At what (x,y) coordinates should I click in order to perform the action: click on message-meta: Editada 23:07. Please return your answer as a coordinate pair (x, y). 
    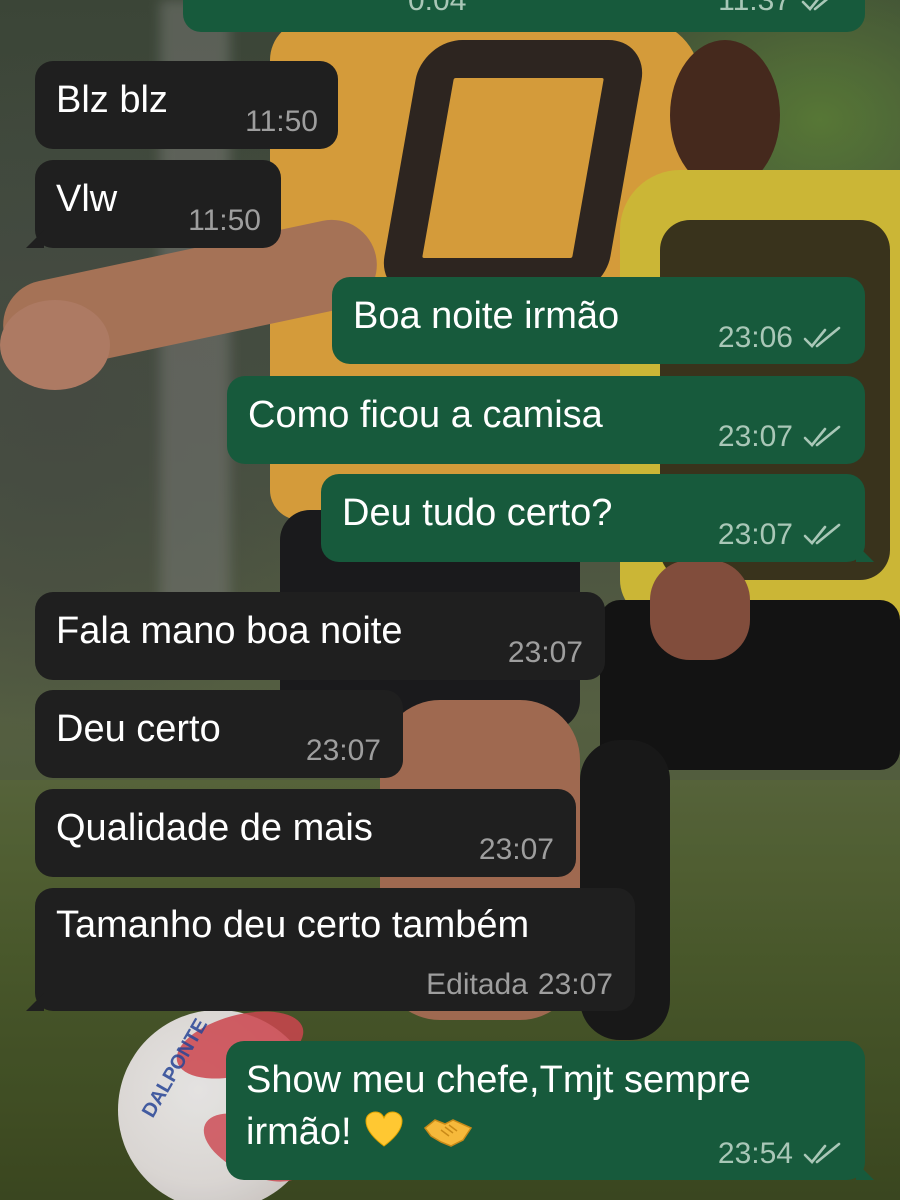
    Looking at the image, I should click on (519, 985).